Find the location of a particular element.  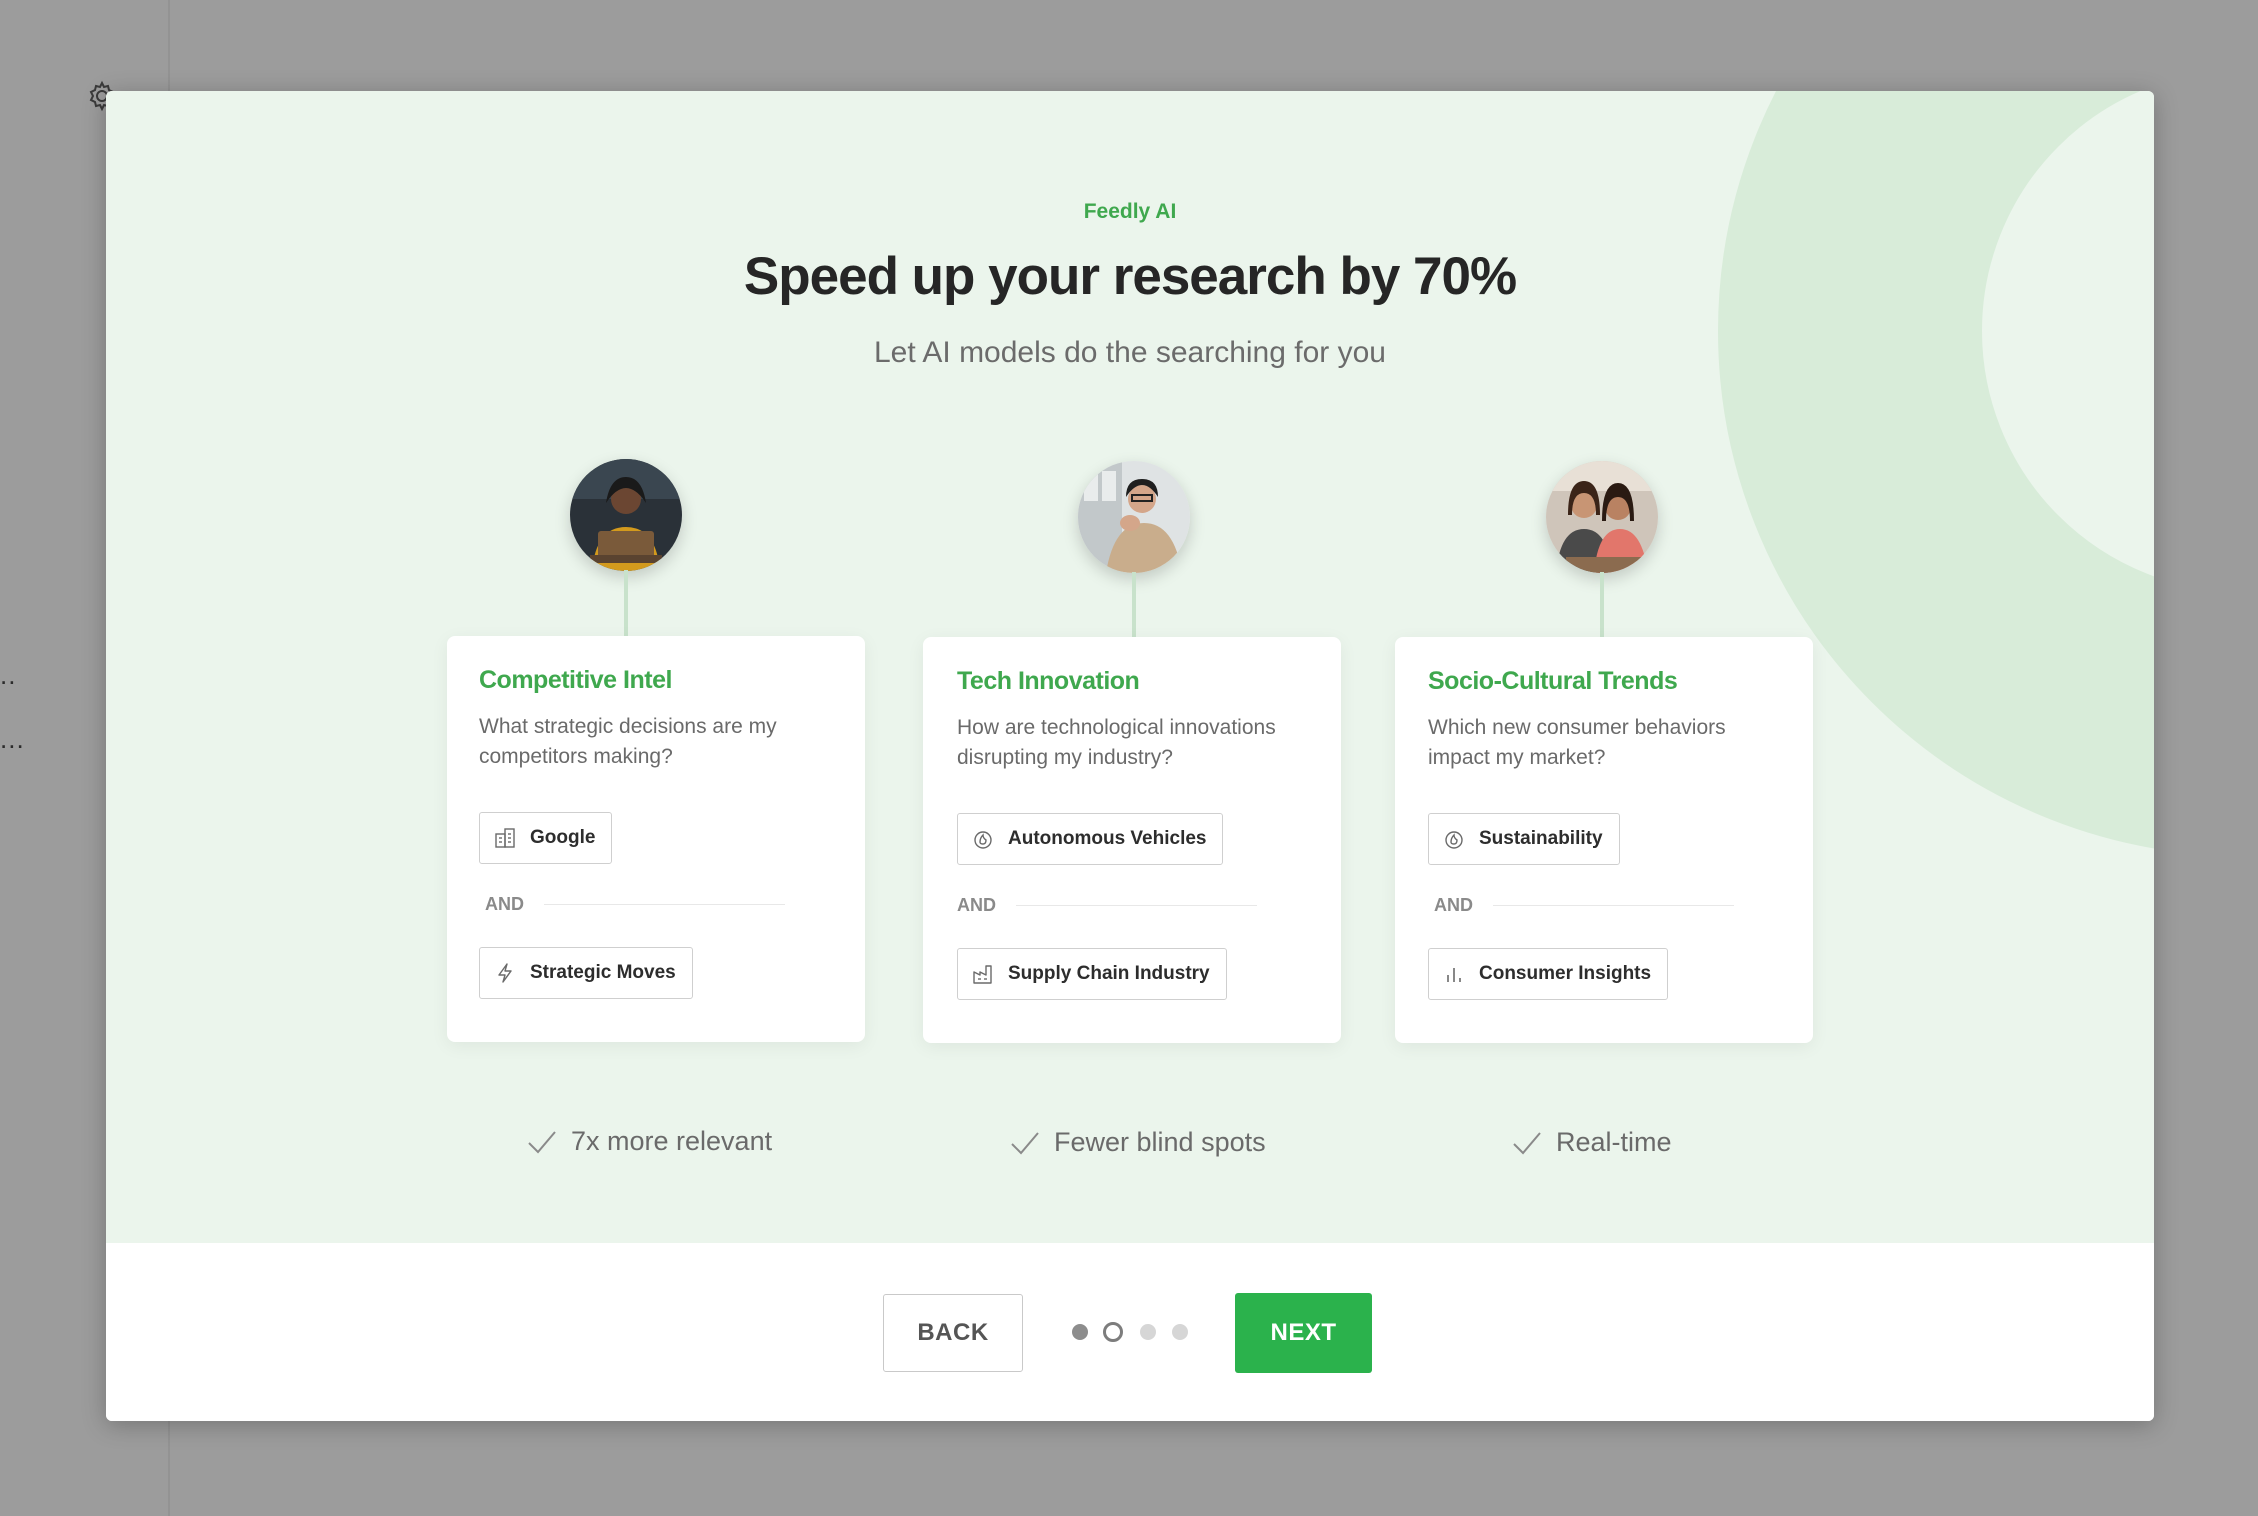

card-title: Tech Innovation is located at coordinates (1048, 681).